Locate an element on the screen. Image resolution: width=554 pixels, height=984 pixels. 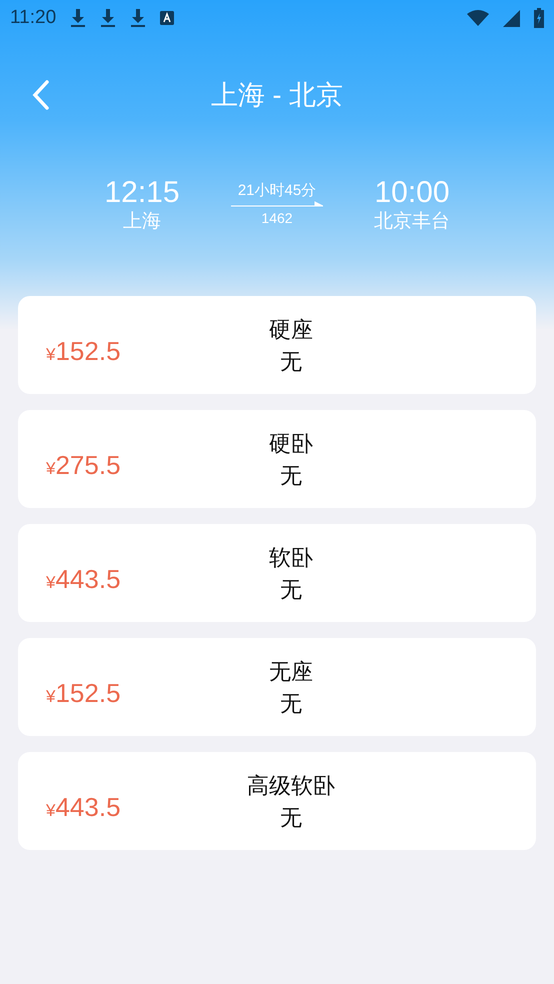
battery-icon is located at coordinates (539, 18).